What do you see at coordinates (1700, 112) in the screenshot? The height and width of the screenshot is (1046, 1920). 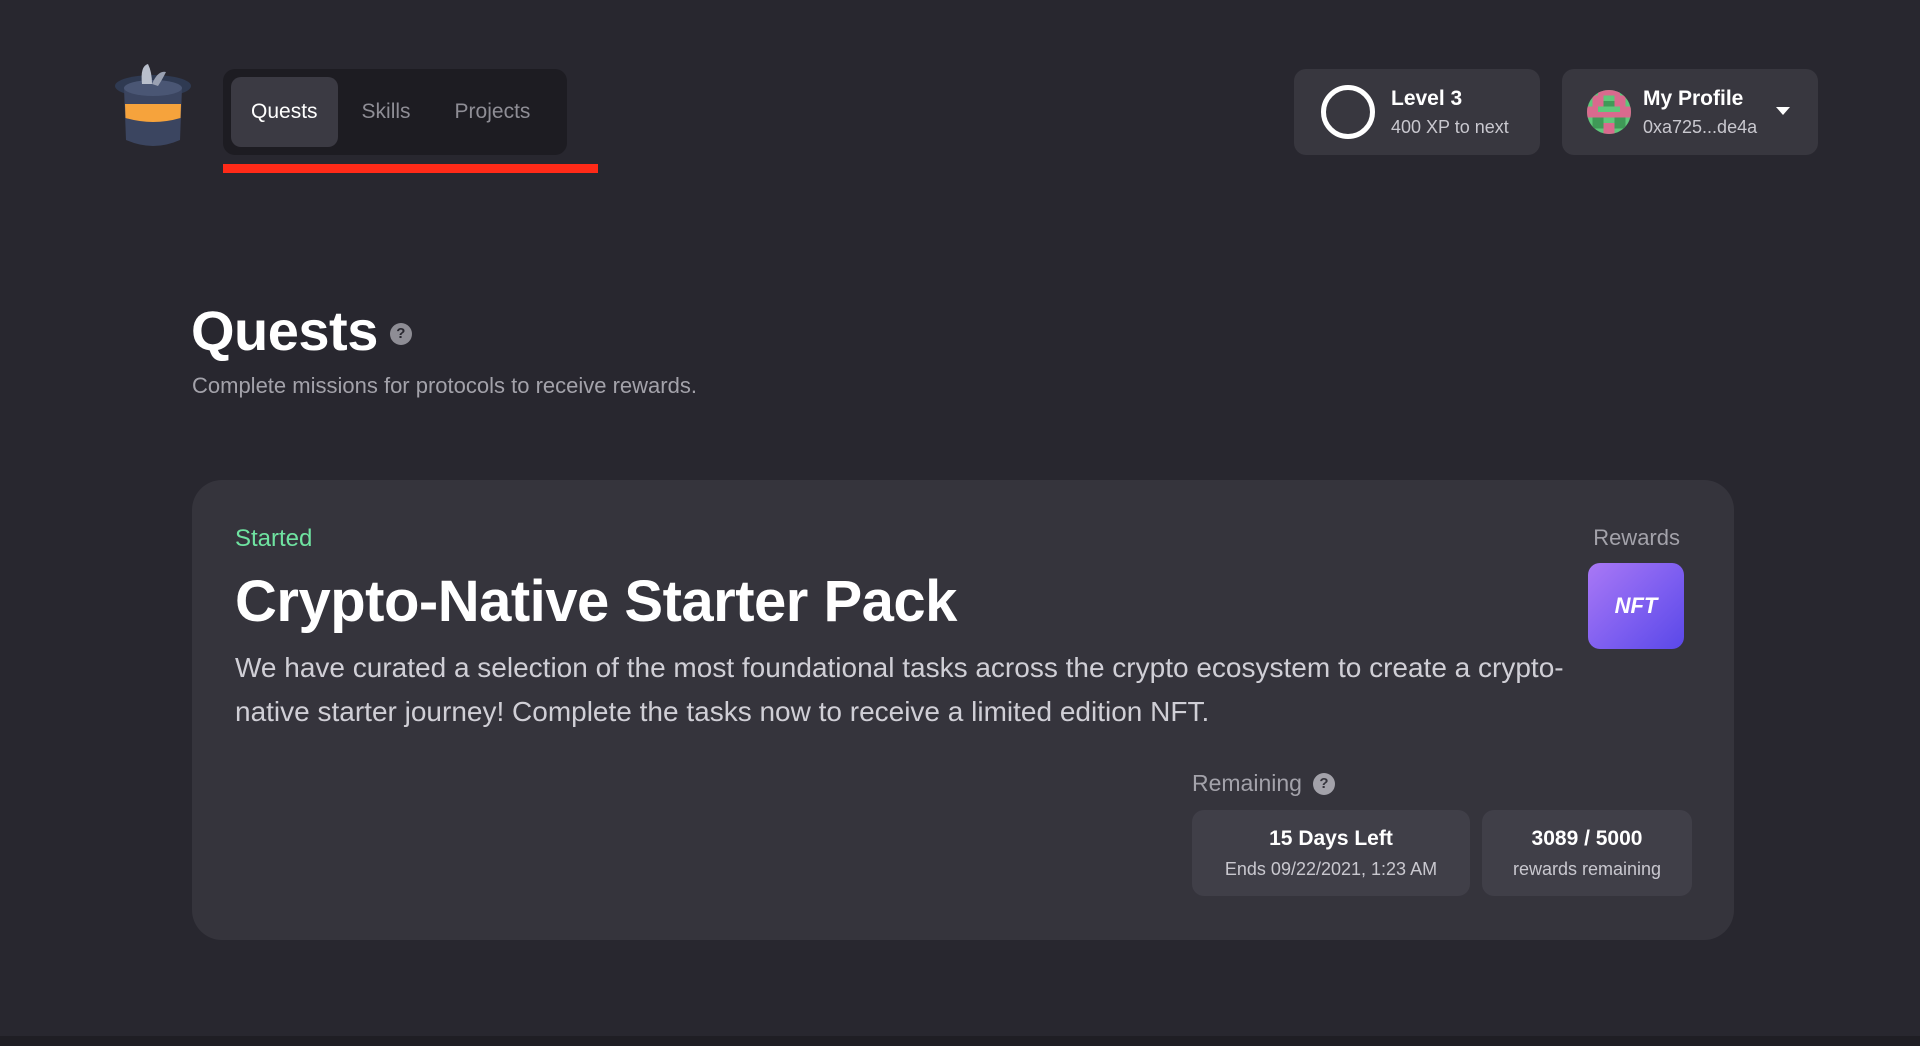 I see `profile-text: My Profile 0xa725...de4a` at bounding box center [1700, 112].